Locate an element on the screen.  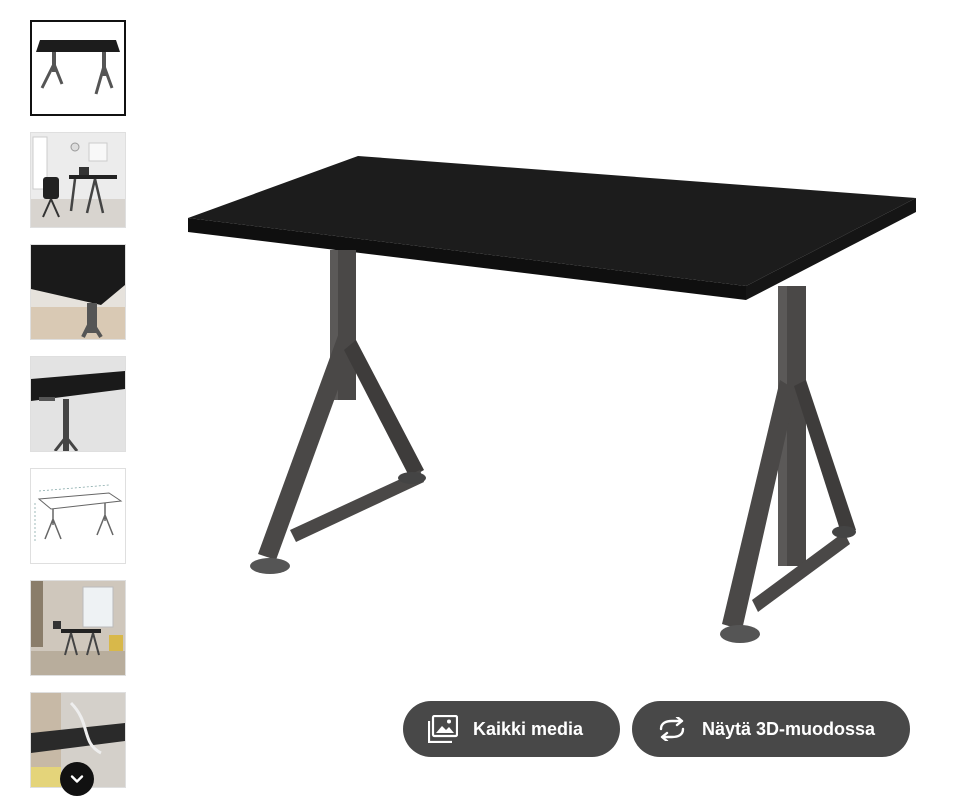
view-3d-button: Näytä 3D-muodossa is located at coordinates (771, 729).